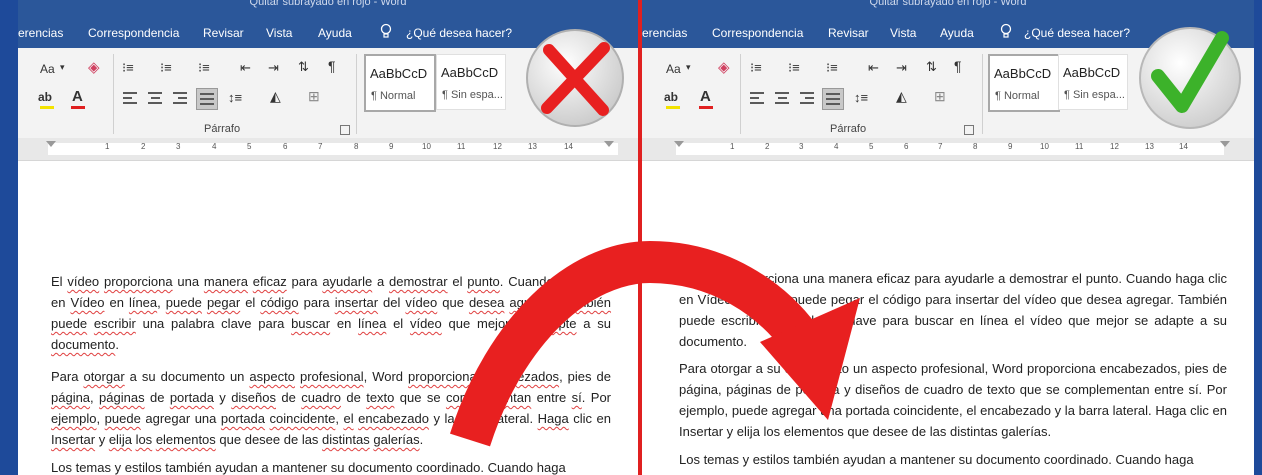 The width and height of the screenshot is (1262, 475). Describe the element at coordinates (654, 343) in the screenshot. I see `curved-arrow-icon` at that location.